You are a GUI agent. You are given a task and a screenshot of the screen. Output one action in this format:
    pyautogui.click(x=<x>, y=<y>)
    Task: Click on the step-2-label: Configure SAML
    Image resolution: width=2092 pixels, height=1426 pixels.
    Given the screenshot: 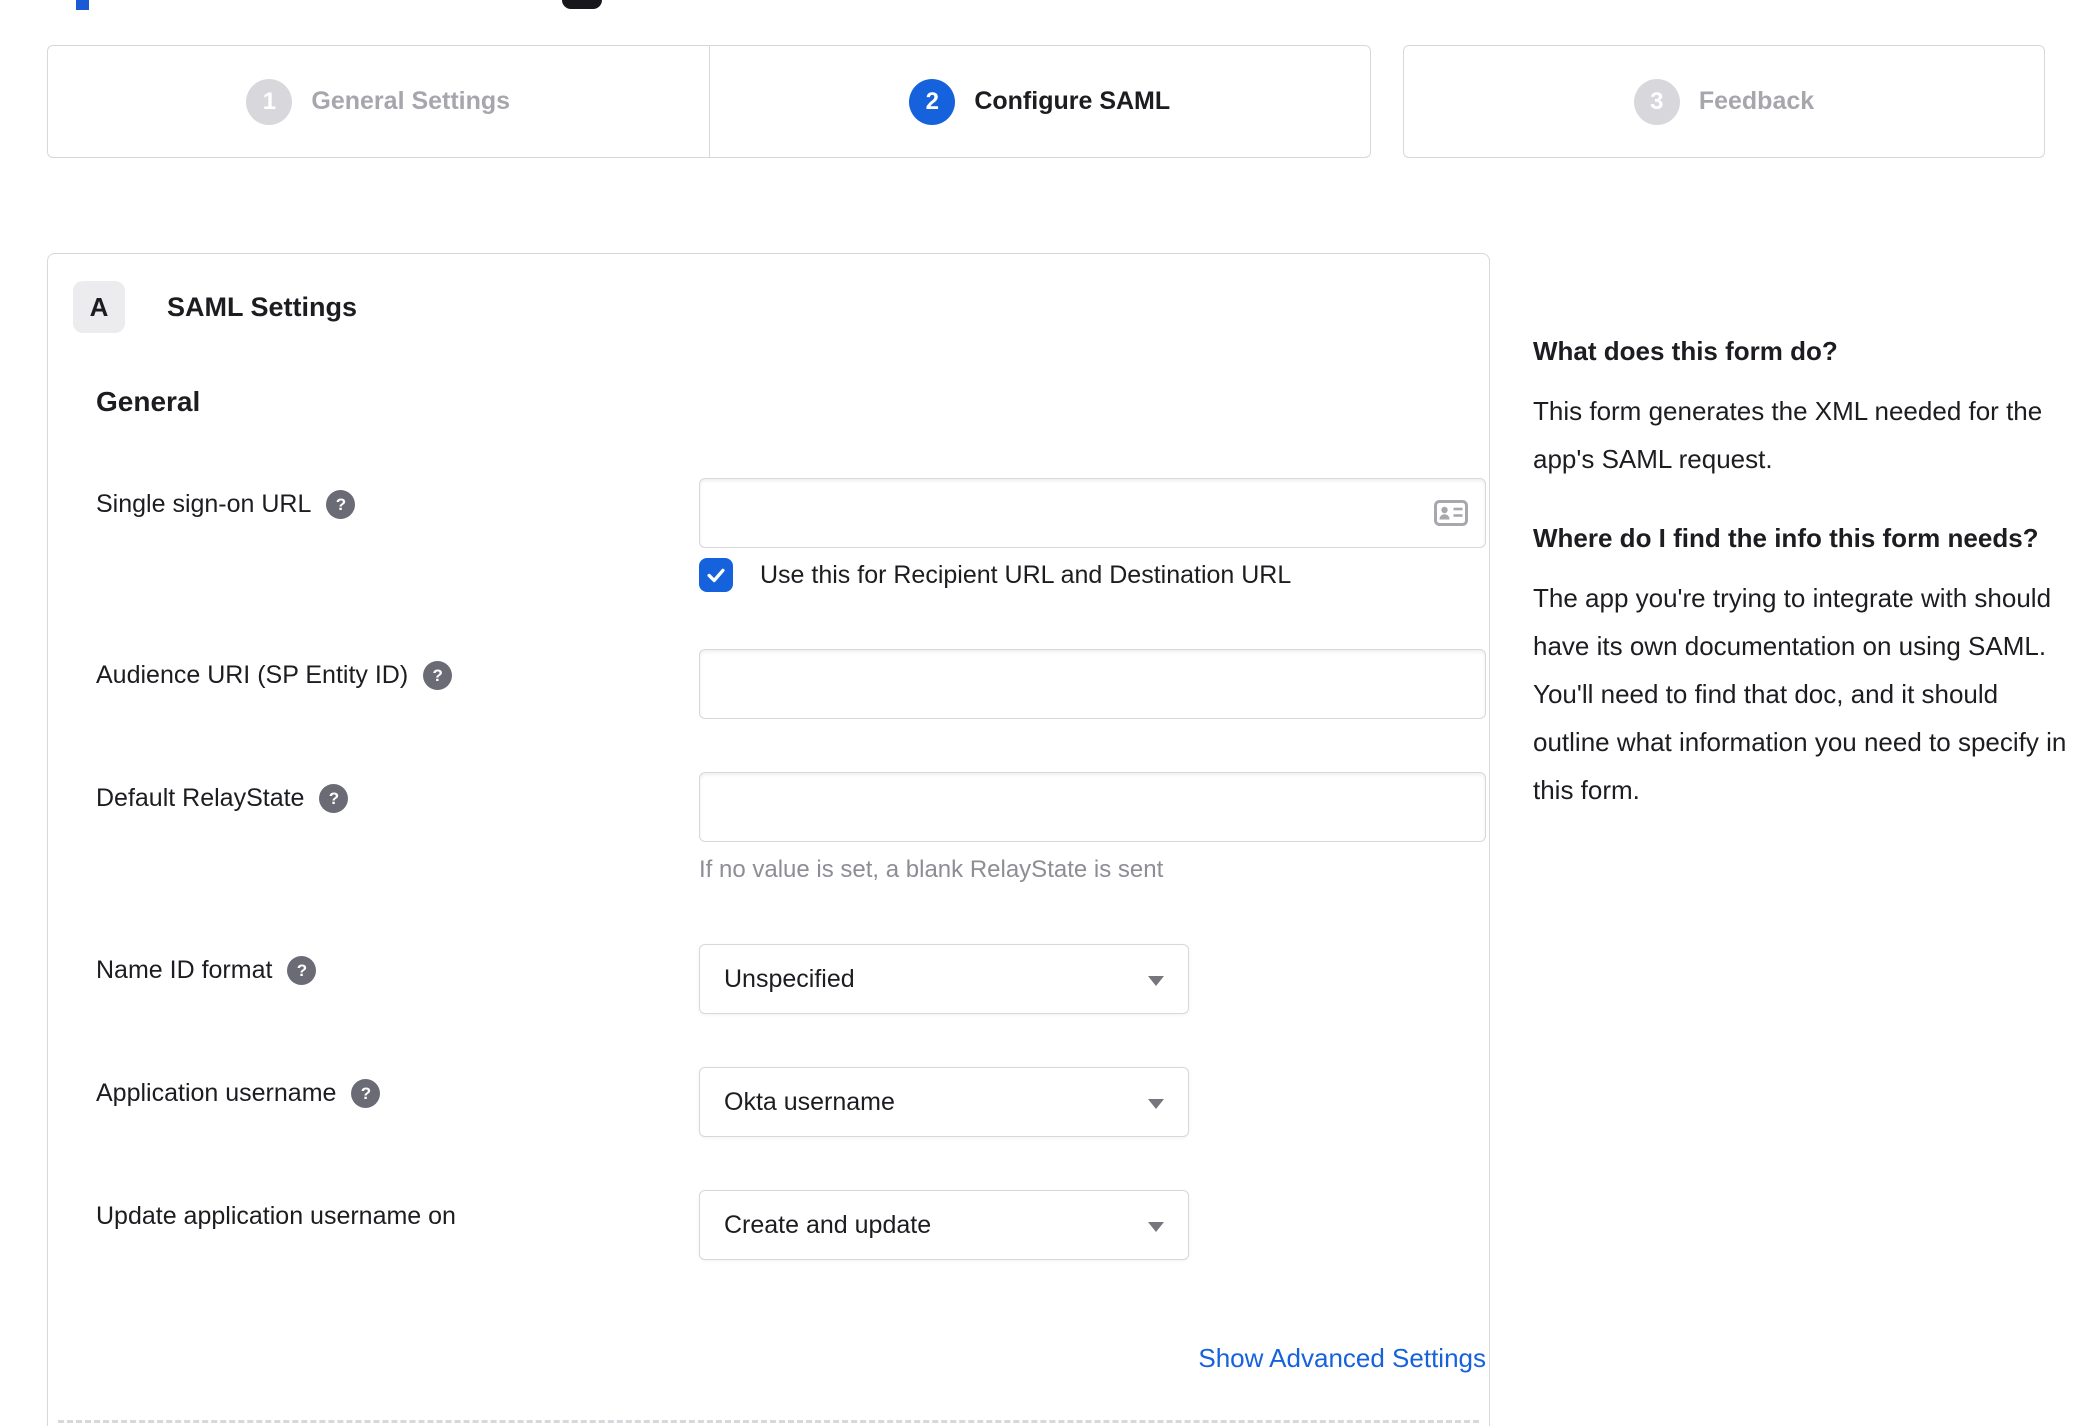 What is the action you would take?
    pyautogui.click(x=1072, y=101)
    